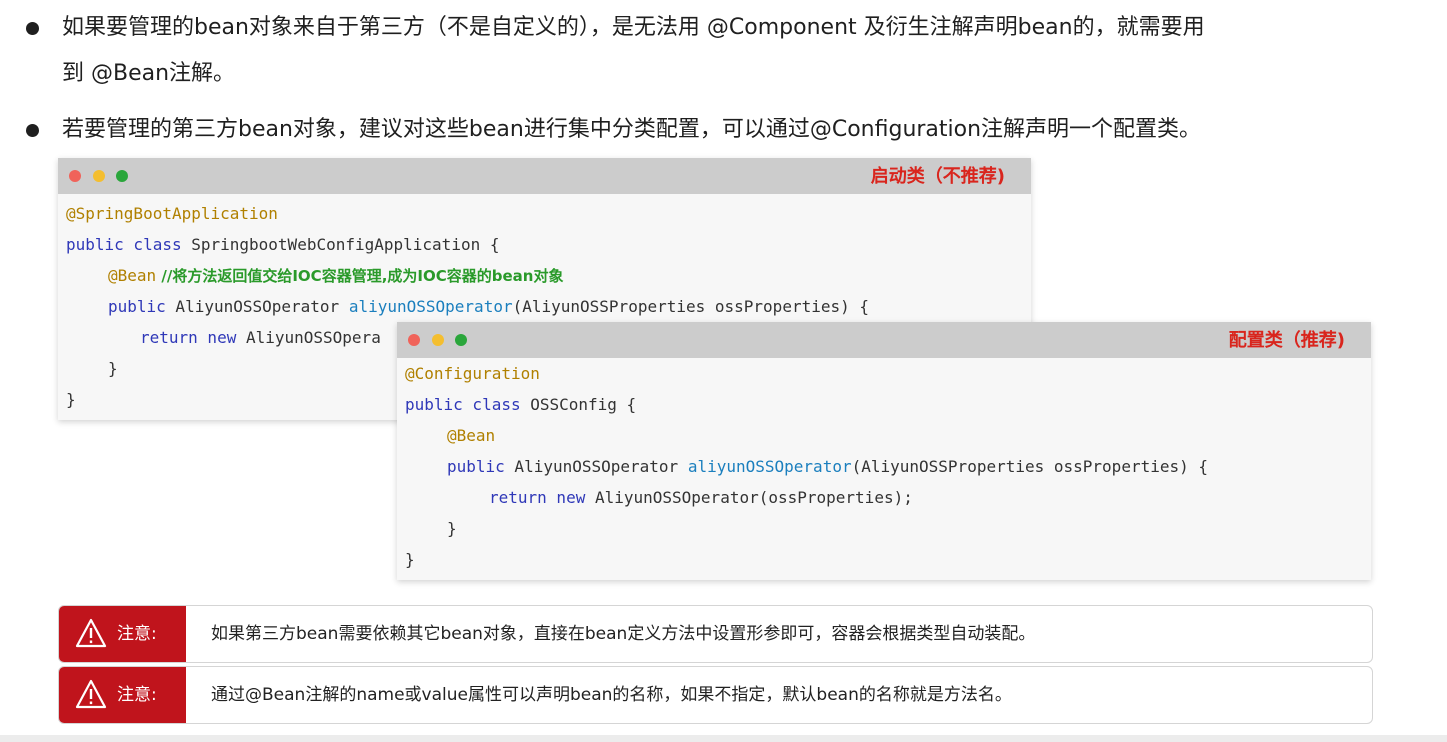  Describe the element at coordinates (1286, 340) in the screenshot. I see `window-tag-label: 配置类（推荐)` at that location.